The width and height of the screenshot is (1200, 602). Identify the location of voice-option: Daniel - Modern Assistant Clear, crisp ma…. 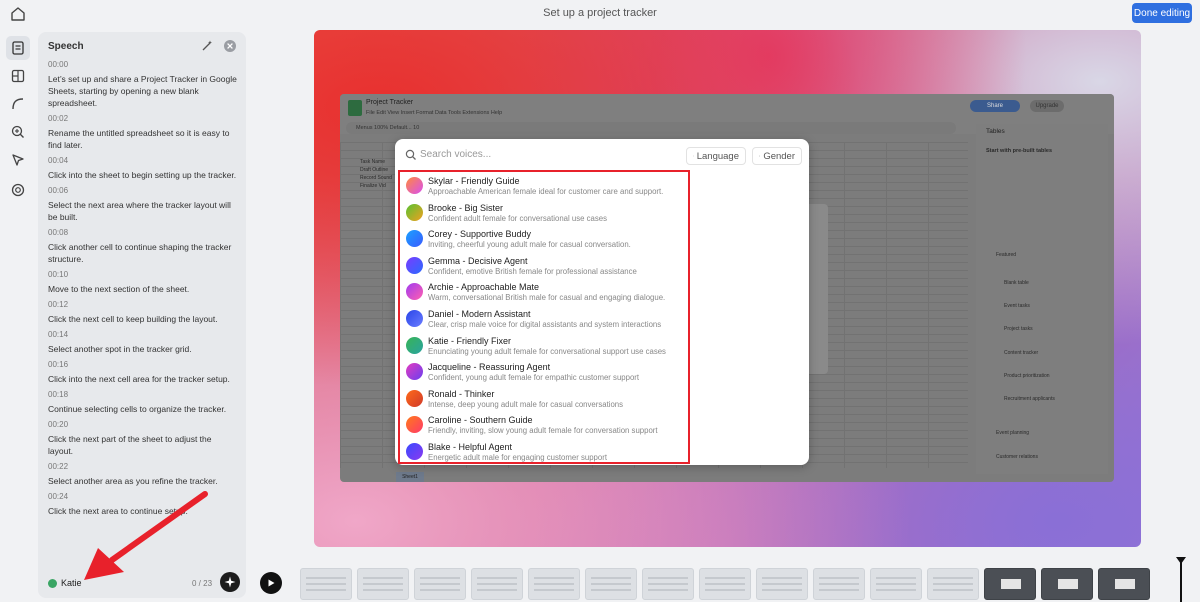
(544, 318).